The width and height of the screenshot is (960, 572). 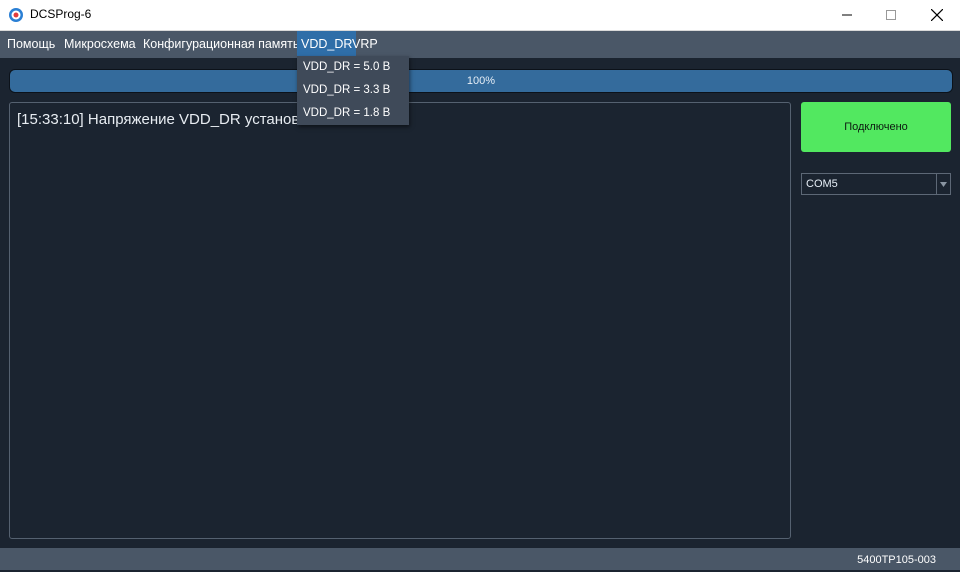 What do you see at coordinates (876, 184) in the screenshot?
I see `com-port-select: COM5` at bounding box center [876, 184].